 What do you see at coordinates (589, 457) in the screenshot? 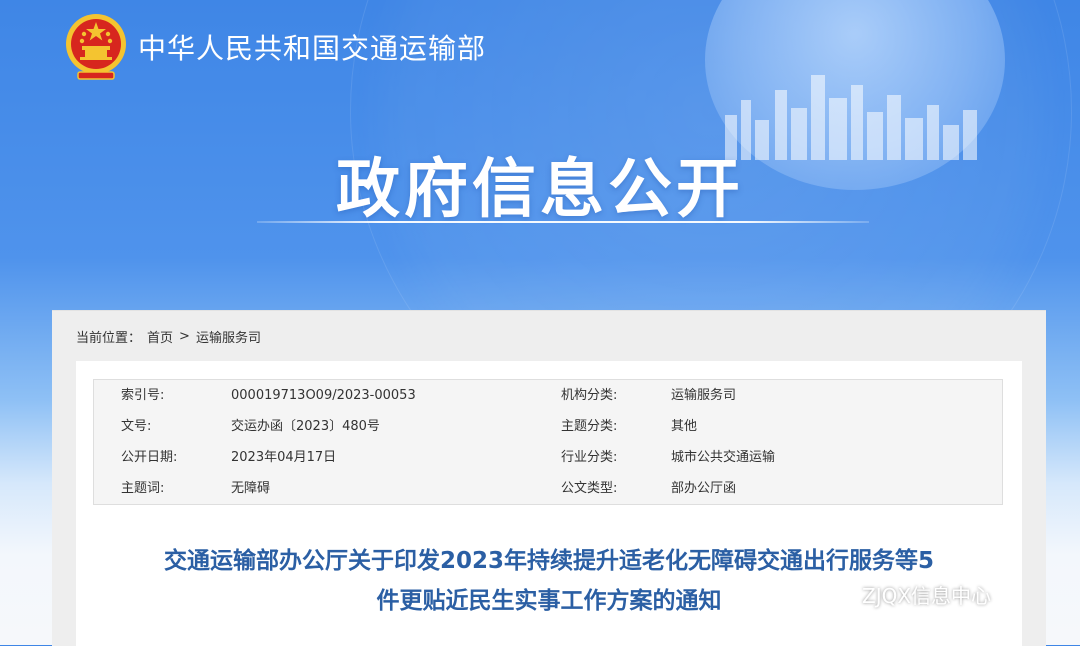
I see `meta-label: 行业分类:` at bounding box center [589, 457].